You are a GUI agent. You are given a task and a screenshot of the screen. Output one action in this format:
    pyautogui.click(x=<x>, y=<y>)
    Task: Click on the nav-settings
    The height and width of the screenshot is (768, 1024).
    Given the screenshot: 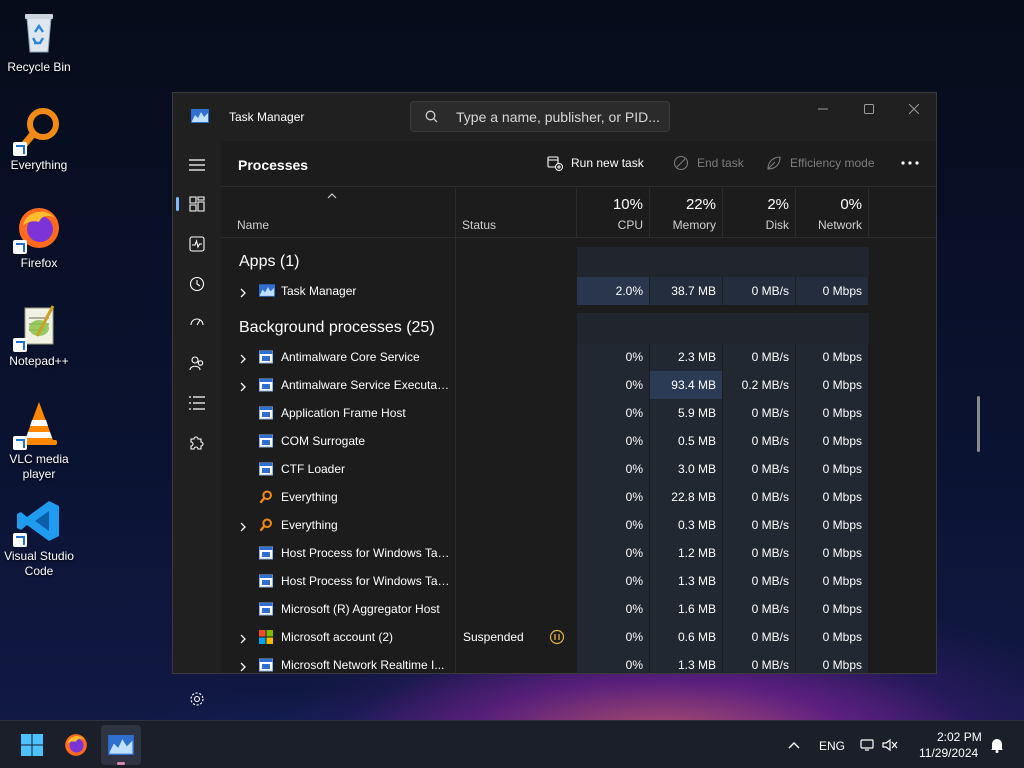 What is the action you would take?
    pyautogui.click(x=197, y=699)
    